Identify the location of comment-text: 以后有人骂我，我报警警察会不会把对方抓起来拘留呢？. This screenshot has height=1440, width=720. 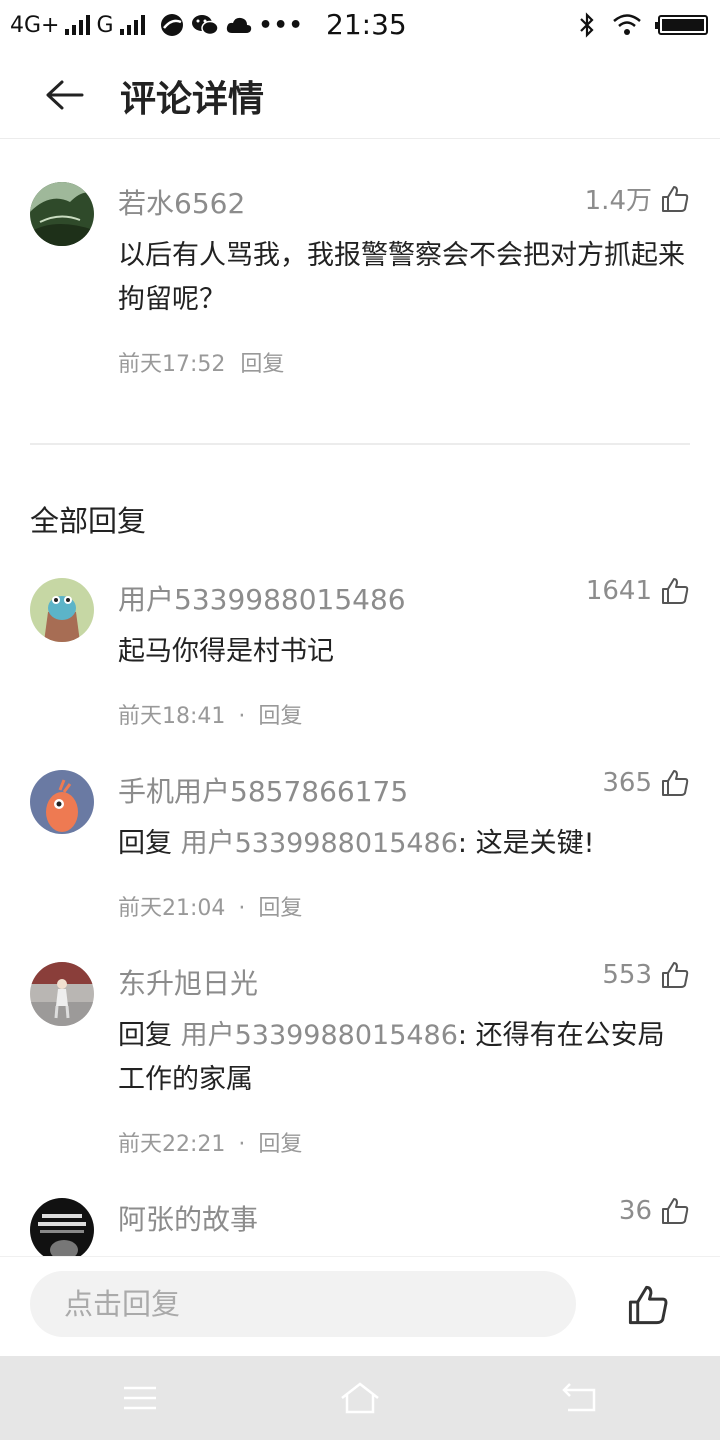
(401, 277).